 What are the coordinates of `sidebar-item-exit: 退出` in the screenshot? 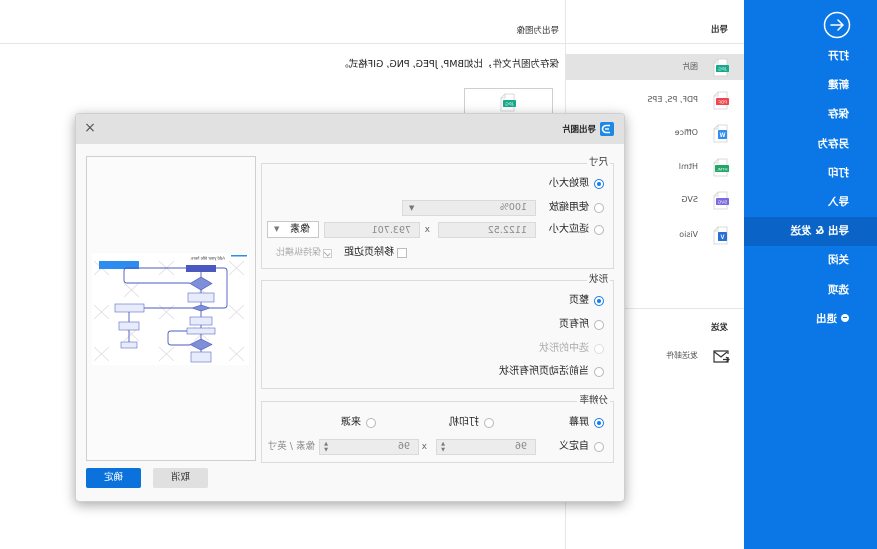 It's located at (810, 319).